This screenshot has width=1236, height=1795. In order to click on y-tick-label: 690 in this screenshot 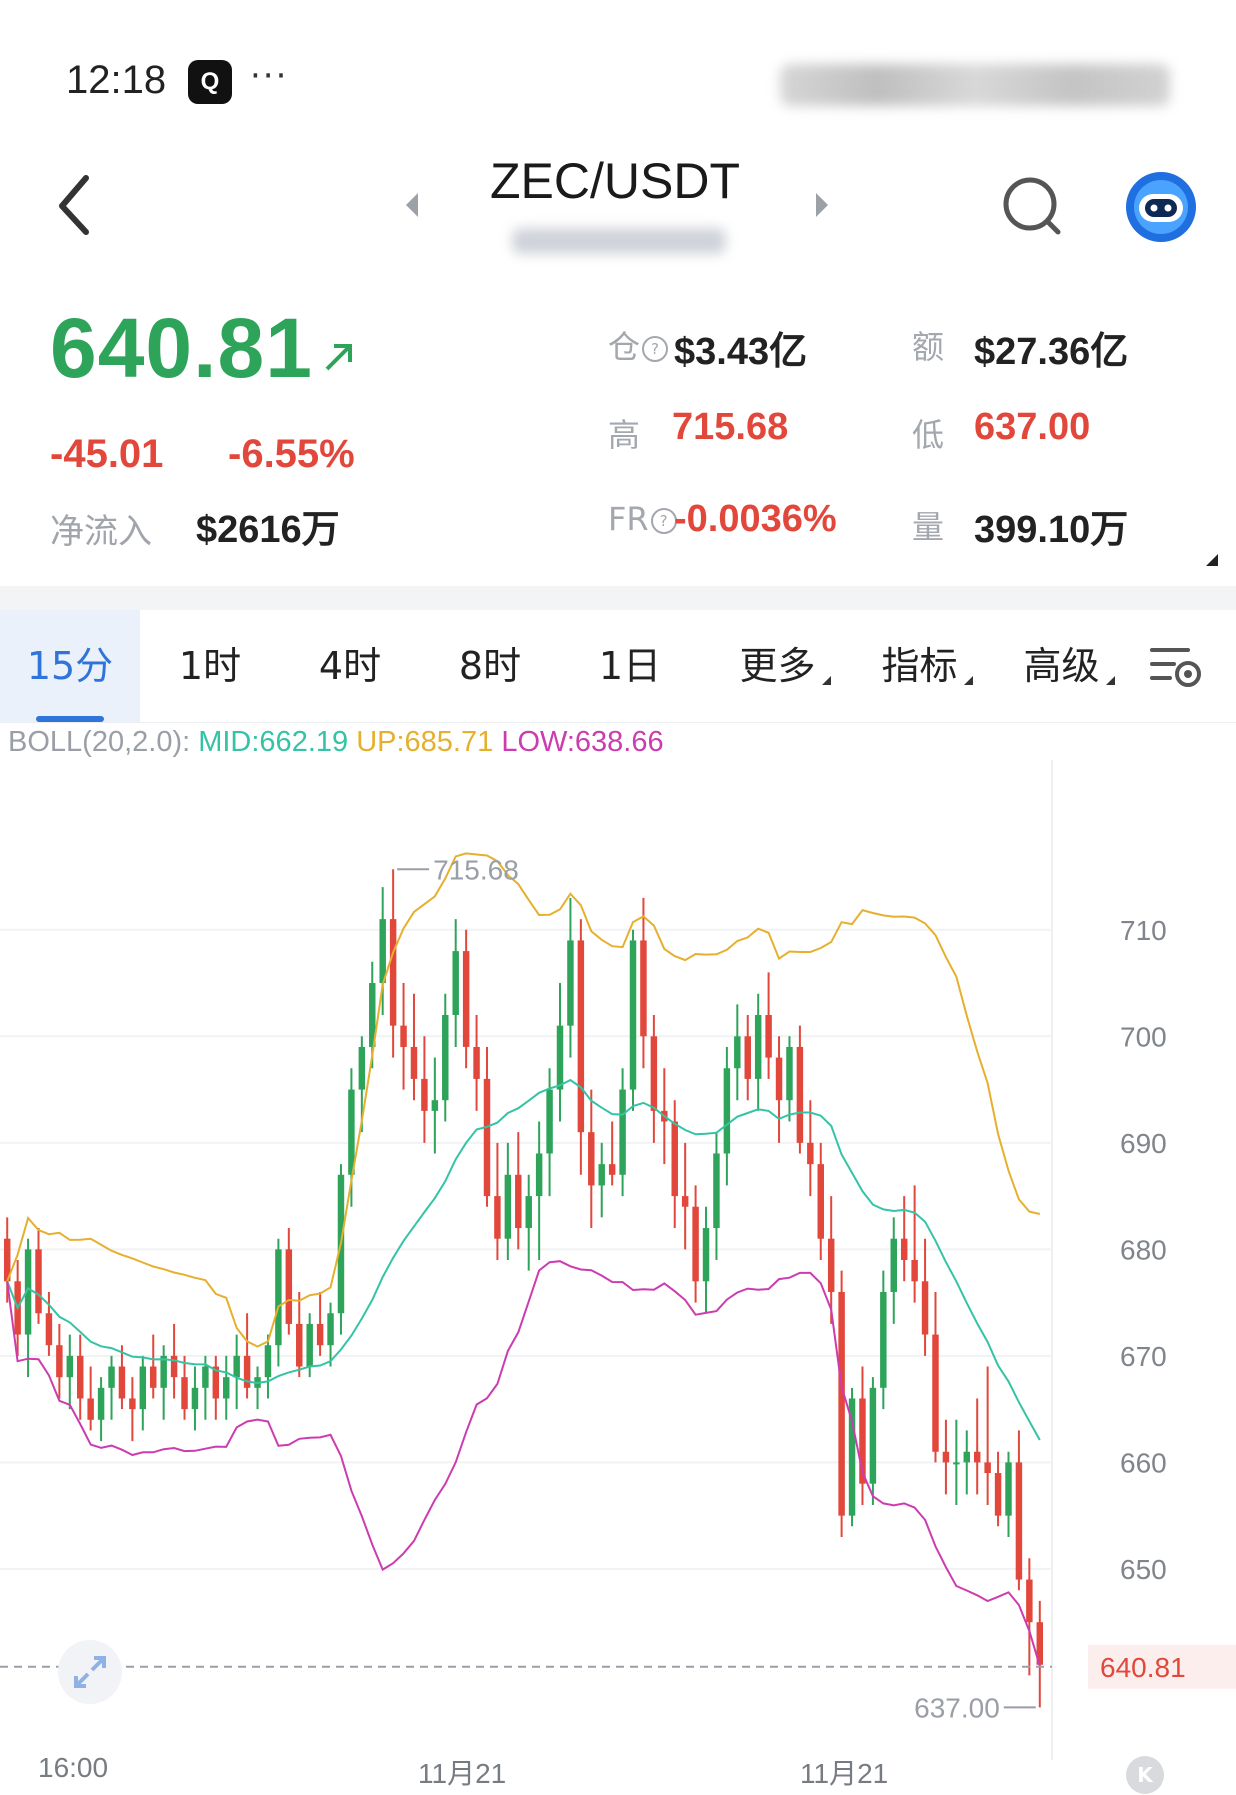, I will do `click(1143, 1143)`.